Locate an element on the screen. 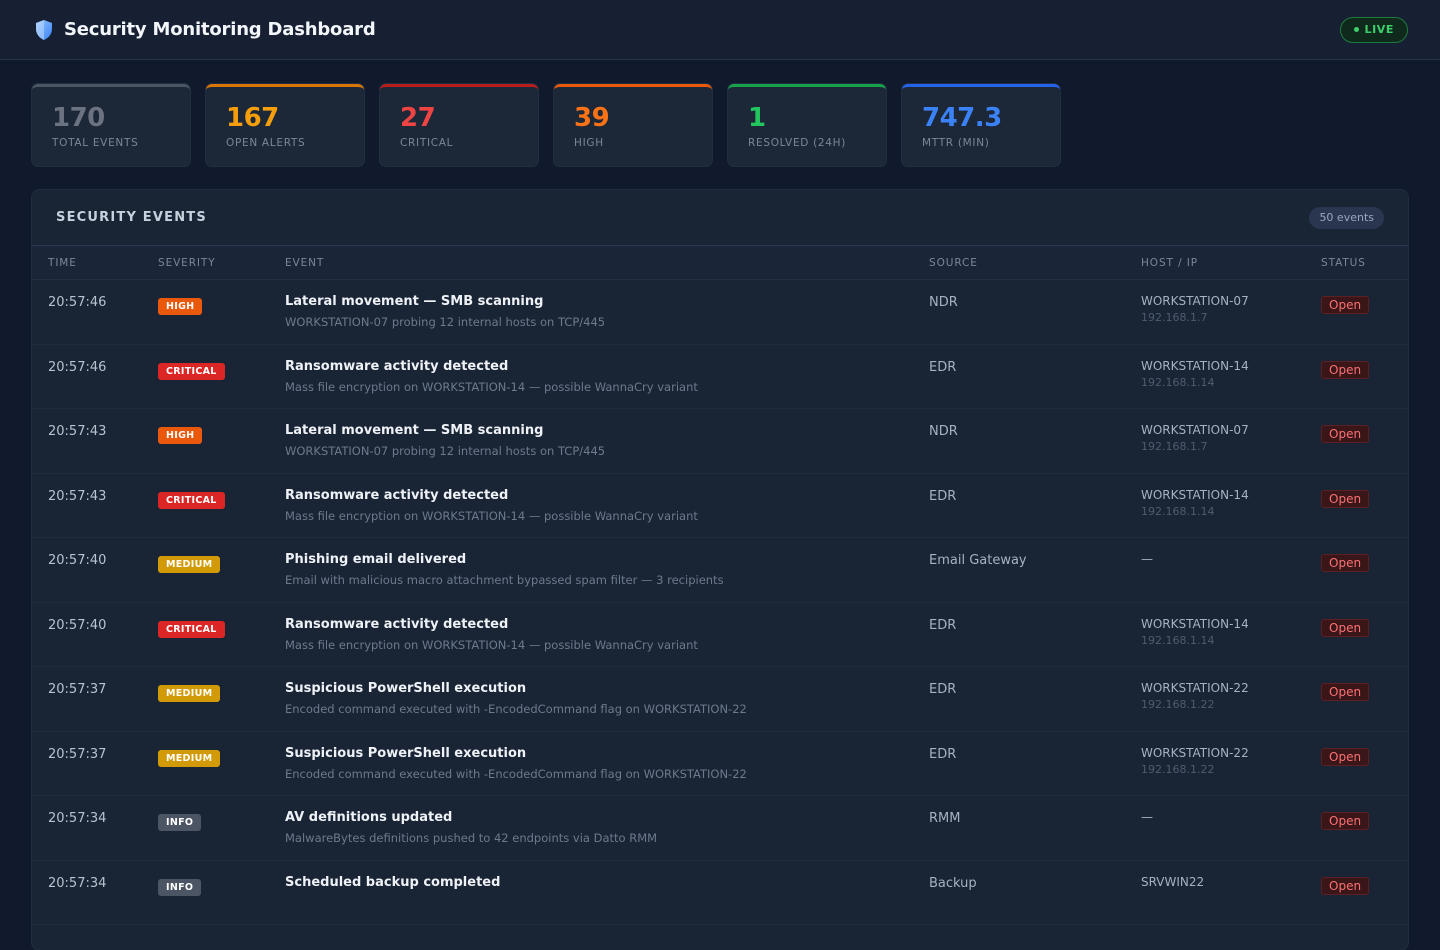 The image size is (1440, 950). severity-badge: HIGH is located at coordinates (180, 435).